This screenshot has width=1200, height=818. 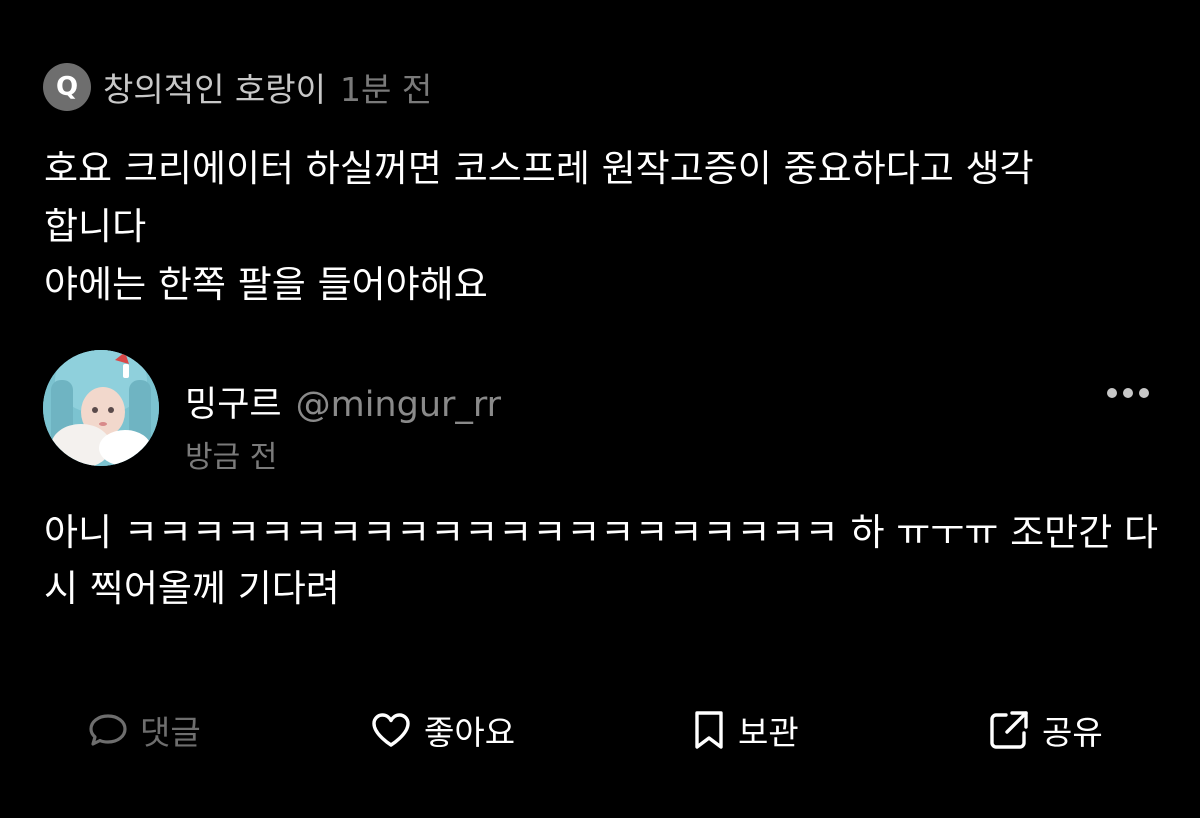 I want to click on answer-time: 방금 전, so click(x=231, y=457).